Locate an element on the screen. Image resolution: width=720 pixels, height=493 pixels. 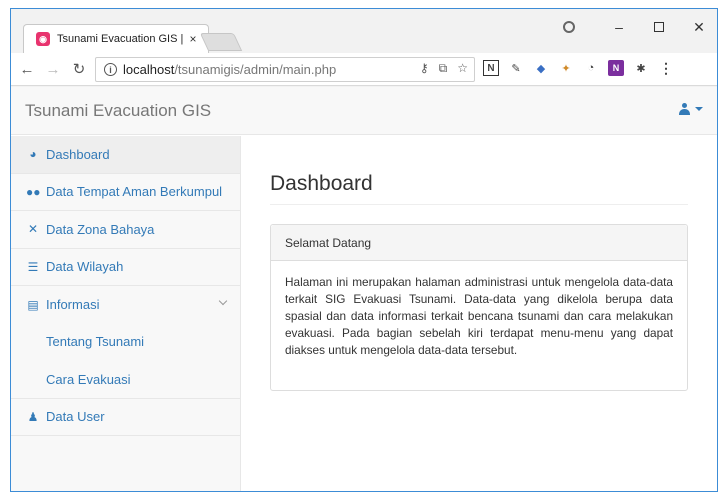
sidebar-item-label: Data User is located at coordinates (75, 417).